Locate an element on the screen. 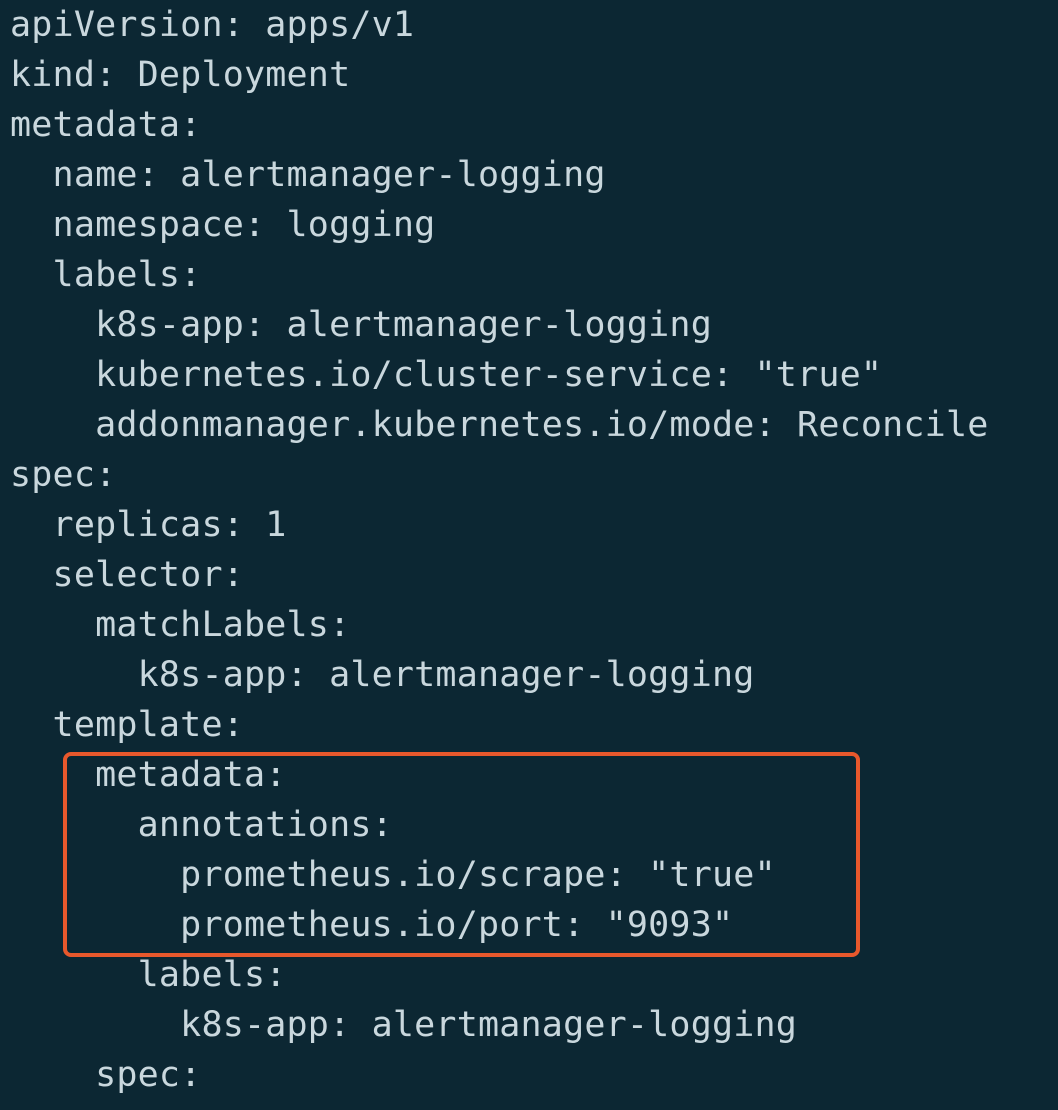  code-line-api-version: apiVersion: apps/v1 is located at coordinates (212, 25).